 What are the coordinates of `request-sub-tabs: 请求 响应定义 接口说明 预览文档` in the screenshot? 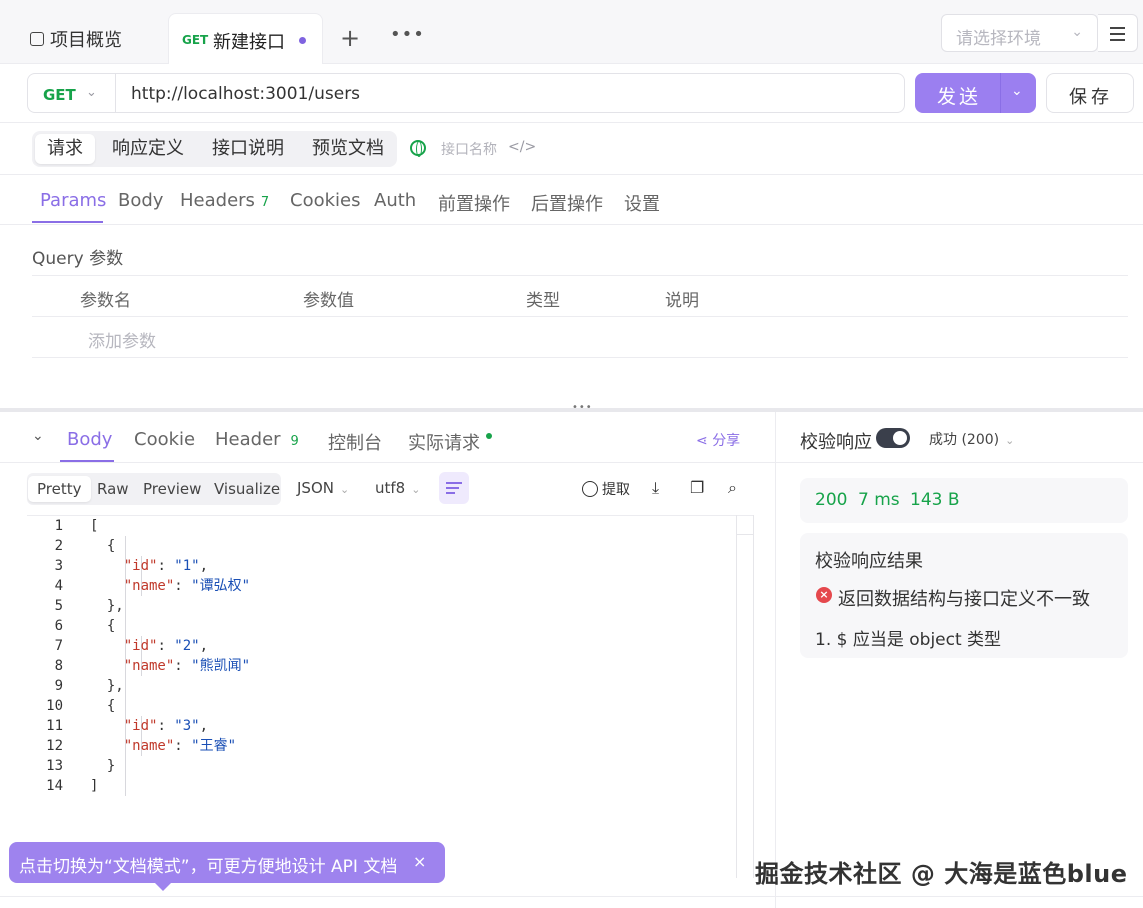 It's located at (214, 149).